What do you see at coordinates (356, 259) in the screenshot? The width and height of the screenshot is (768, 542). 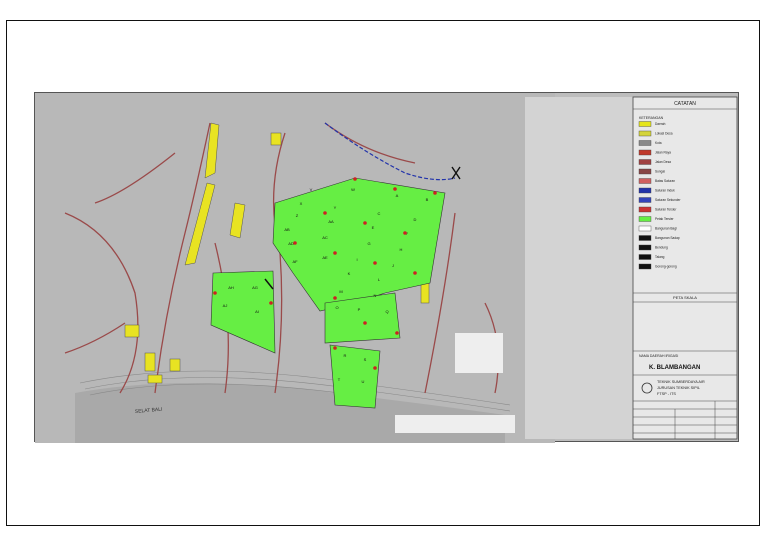 I see `block-label-i: I` at bounding box center [356, 259].